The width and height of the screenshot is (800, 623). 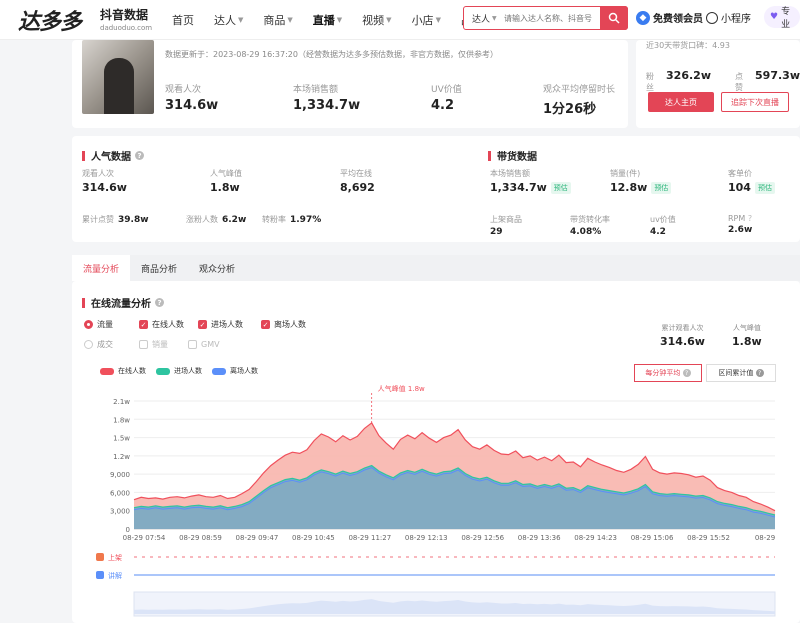 What do you see at coordinates (652, 538) in the screenshot?
I see `x-tick-label: 08-29 15:06` at bounding box center [652, 538].